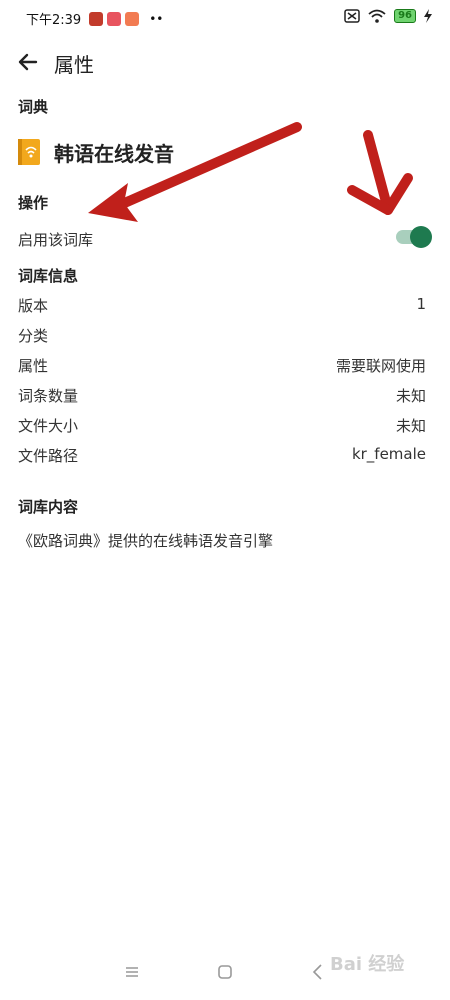  I want to click on info-row-path: 文件路径 kr_female, so click(222, 457).